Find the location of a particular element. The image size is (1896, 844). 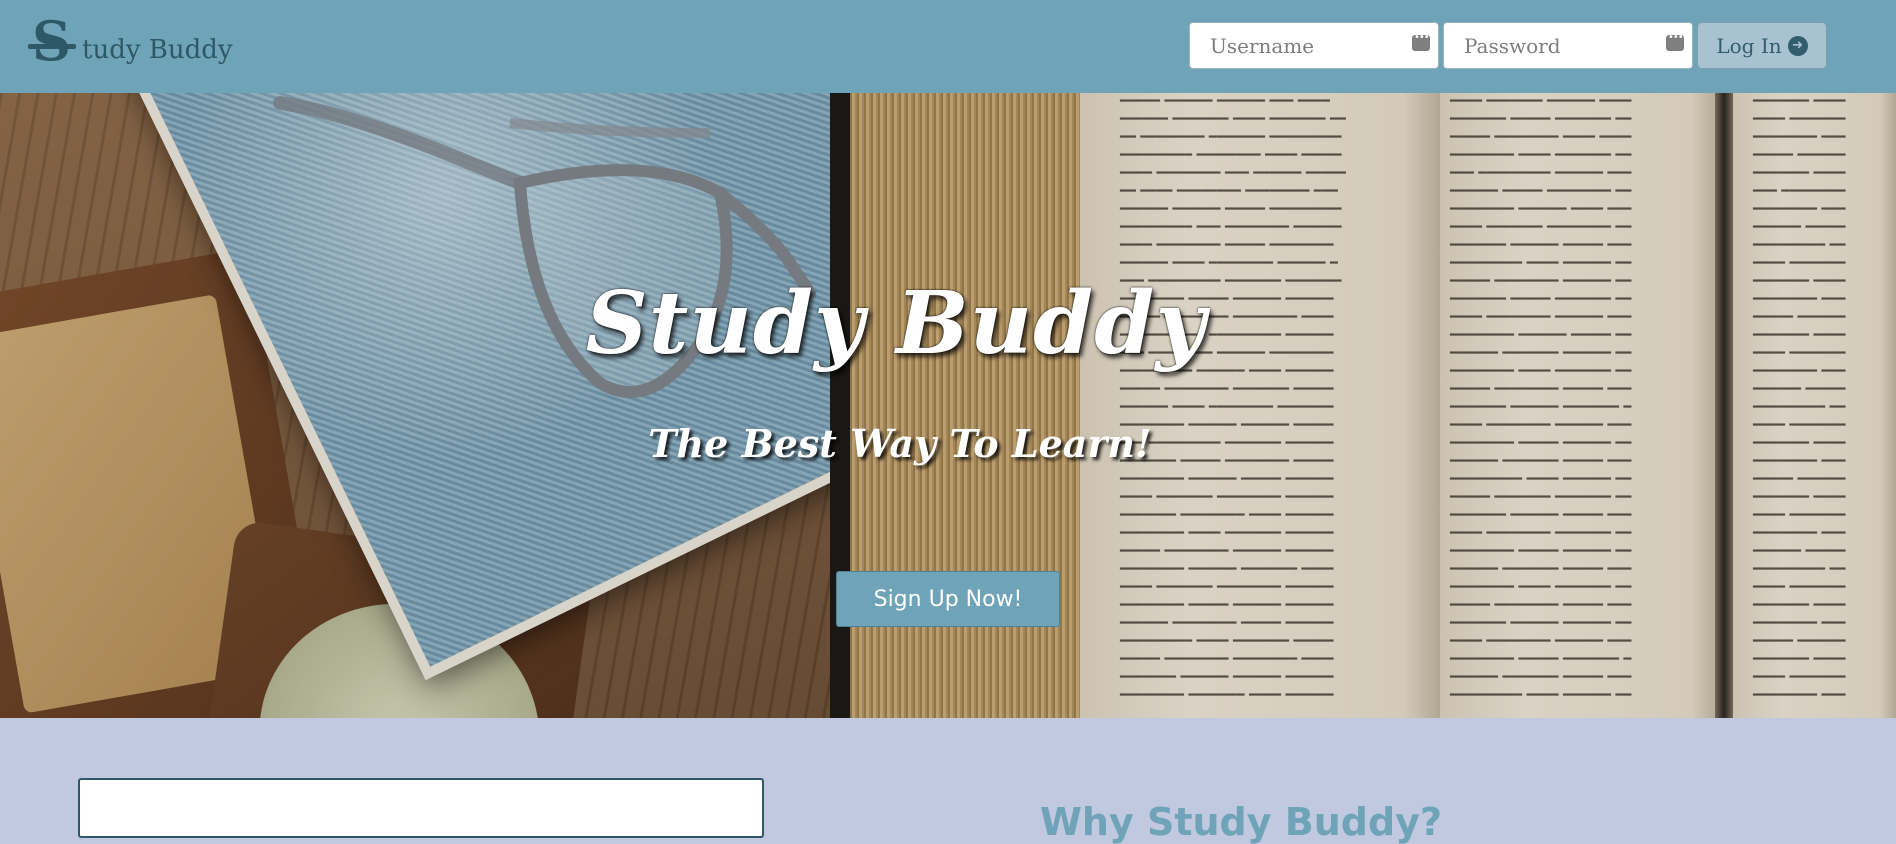

hero-title: Study Buddy is located at coordinates (896, 323).